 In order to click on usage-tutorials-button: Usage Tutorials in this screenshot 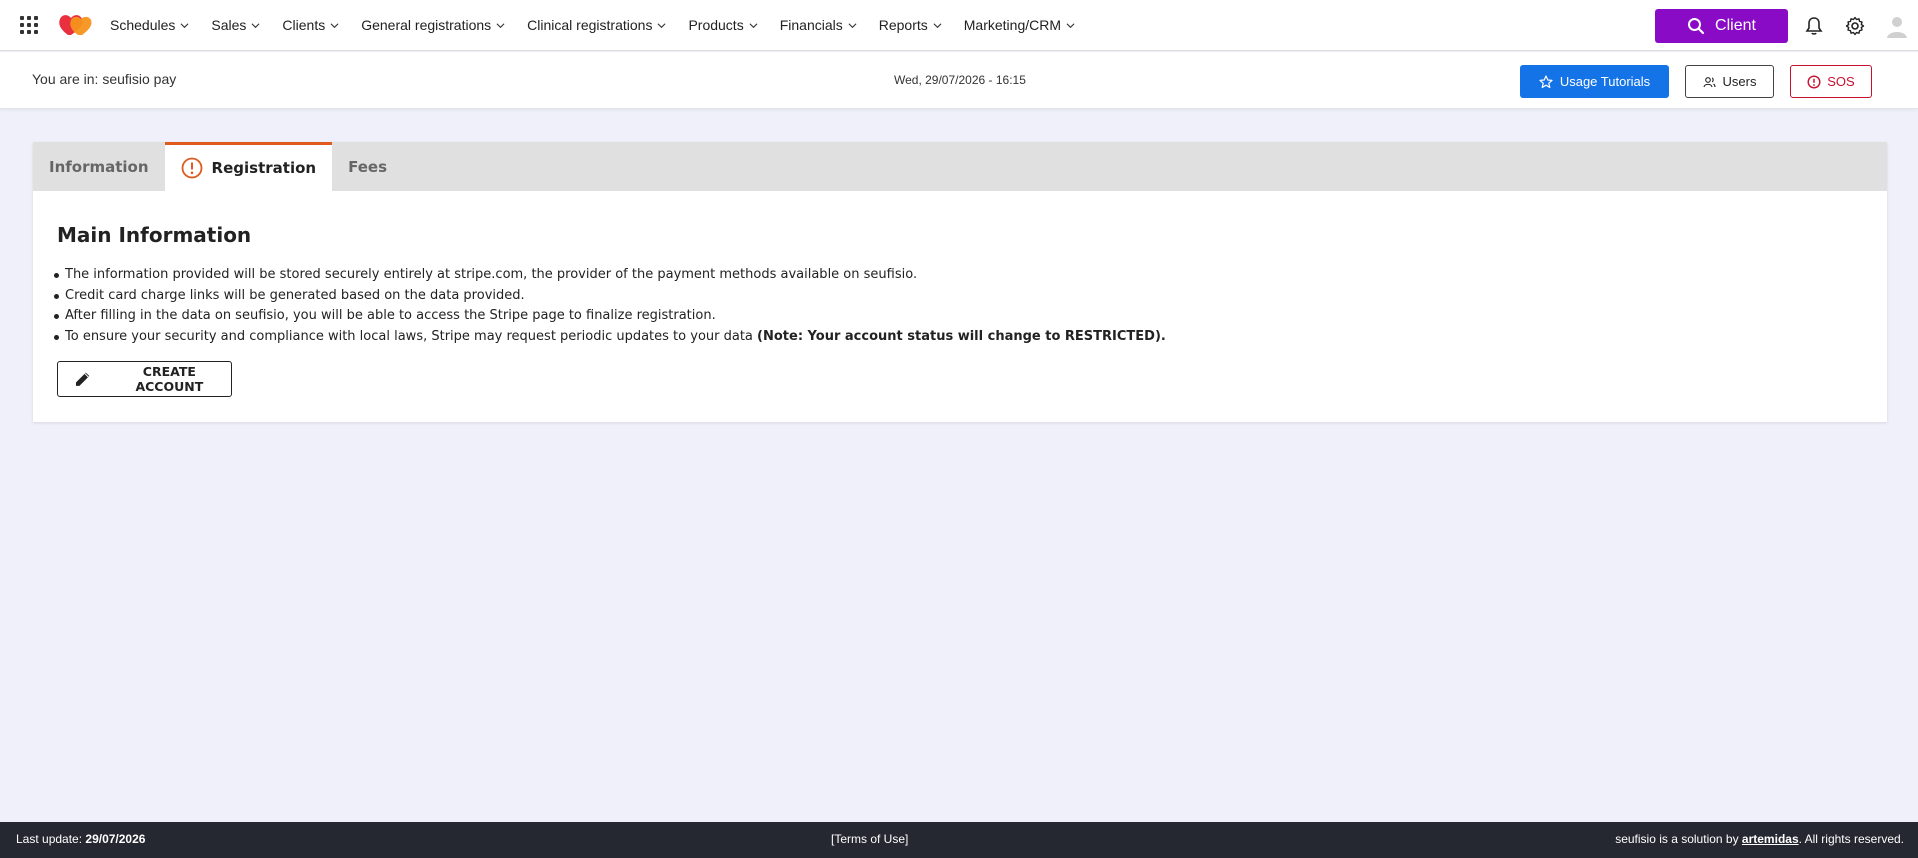, I will do `click(1594, 81)`.